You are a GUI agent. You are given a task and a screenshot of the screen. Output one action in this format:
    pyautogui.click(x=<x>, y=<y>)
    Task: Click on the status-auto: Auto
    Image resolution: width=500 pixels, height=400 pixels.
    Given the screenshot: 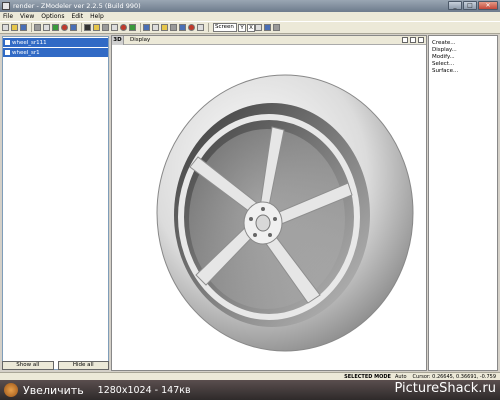 What is the action you would take?
    pyautogui.click(x=400, y=376)
    